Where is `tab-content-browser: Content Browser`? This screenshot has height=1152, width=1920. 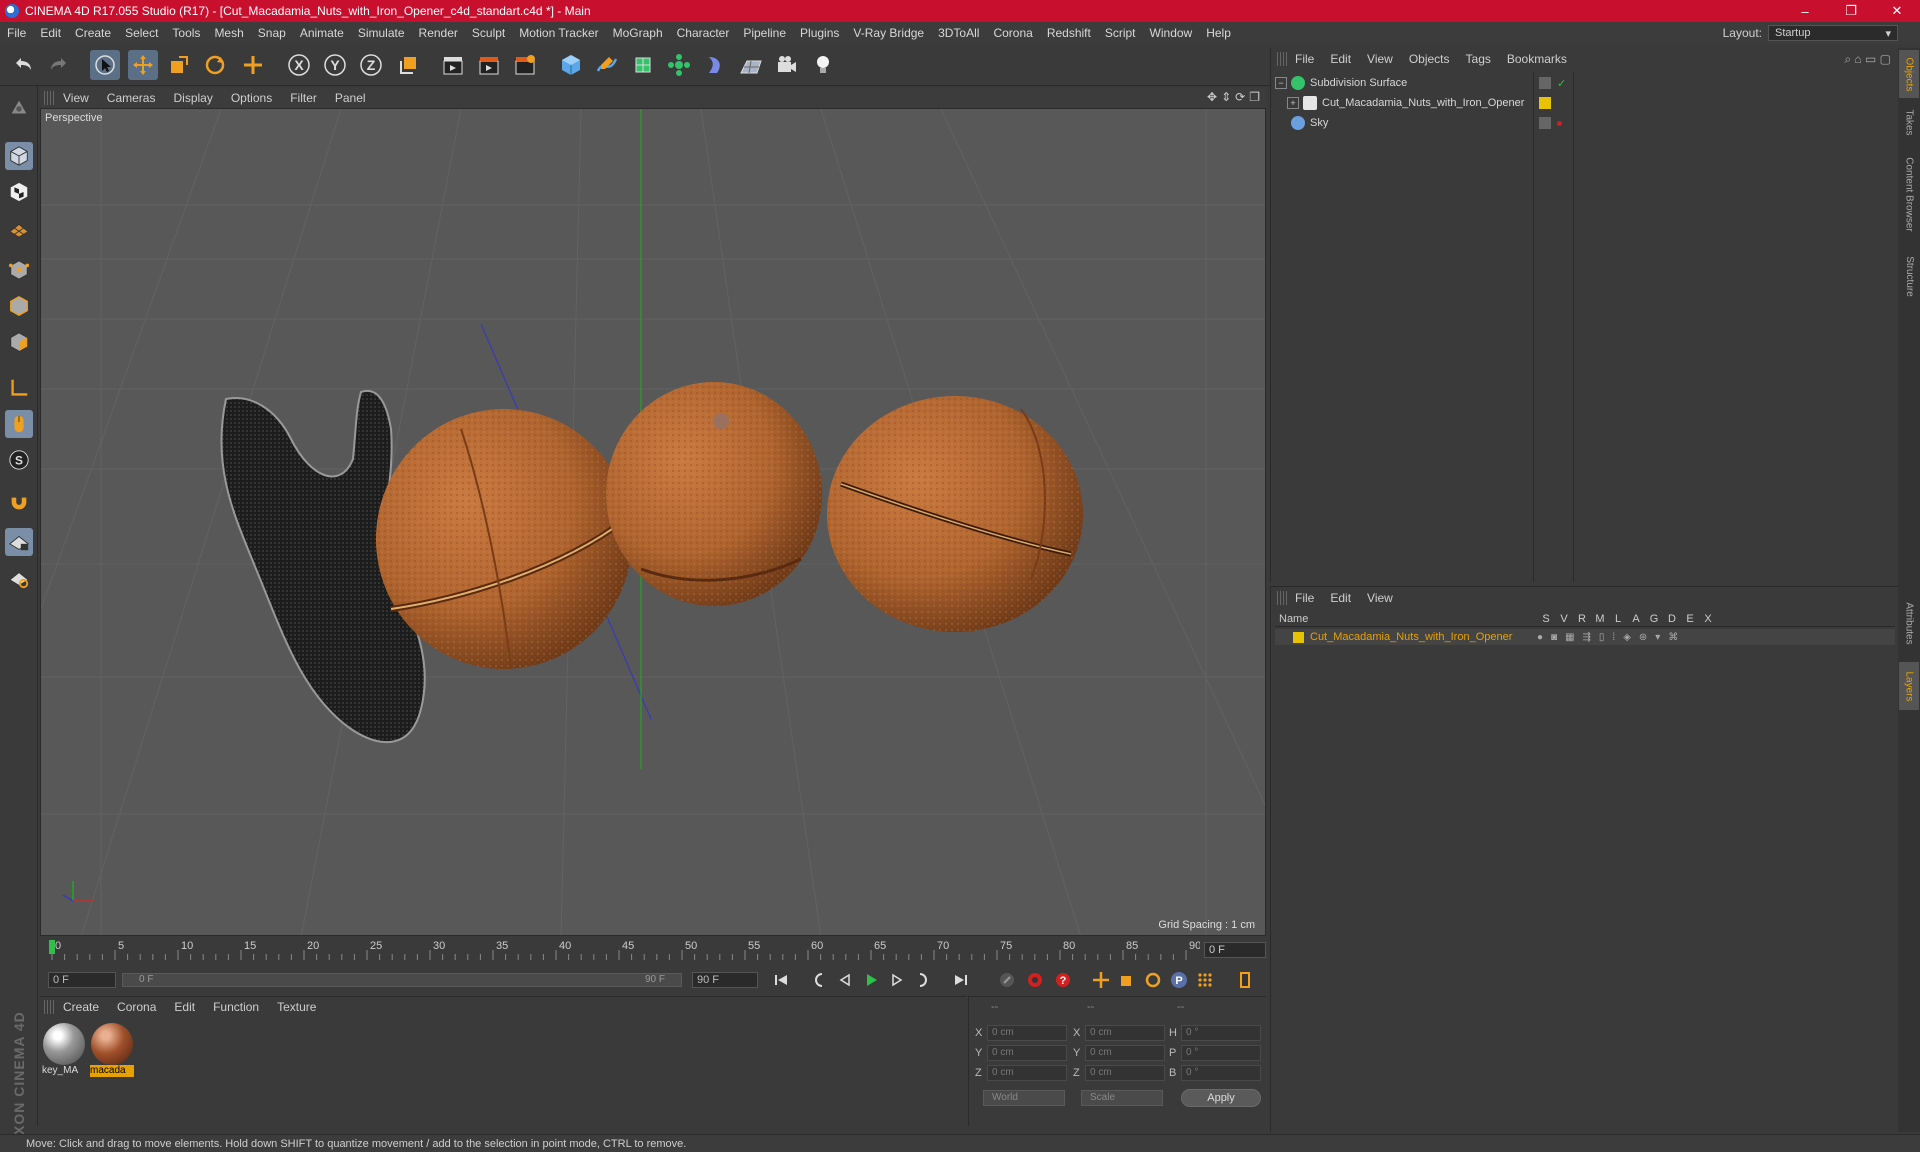 tab-content-browser: Content Browser is located at coordinates (1909, 194).